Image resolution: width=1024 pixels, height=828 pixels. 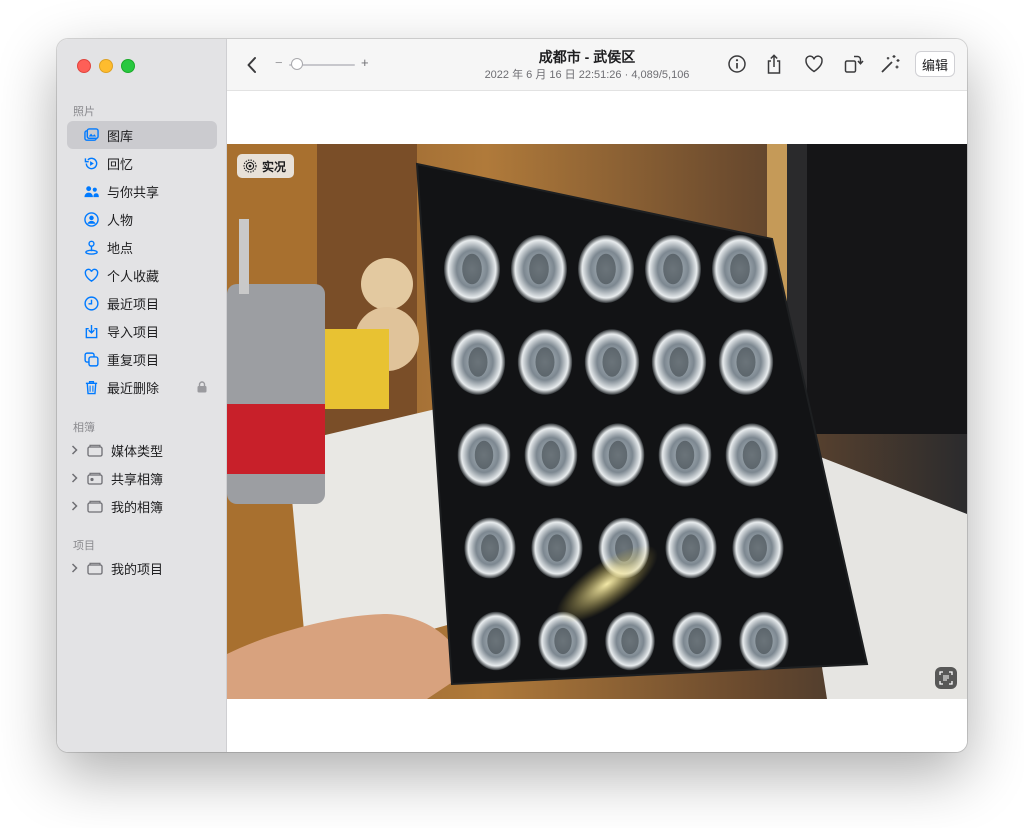 What do you see at coordinates (142, 219) in the screenshot?
I see `sidebar-item-people: 人物` at bounding box center [142, 219].